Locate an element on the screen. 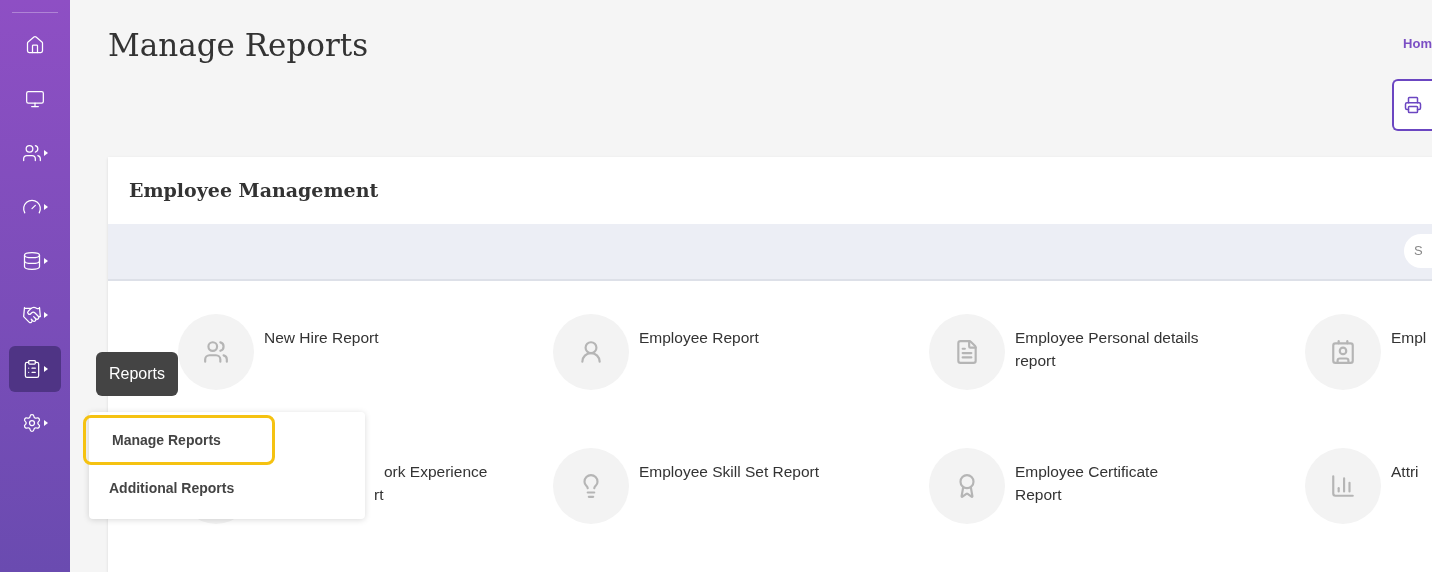  report-link: Empl is located at coordinates (1409, 337).